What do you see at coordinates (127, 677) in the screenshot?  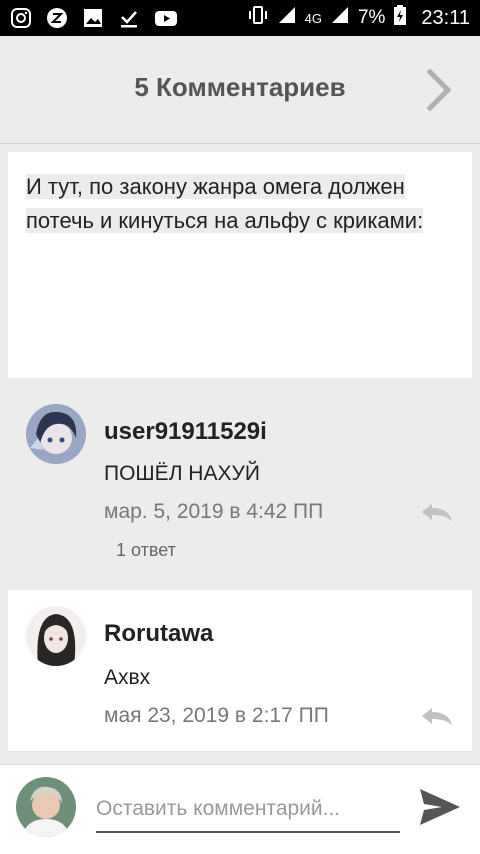 I see `comment-text: Ахвх` at bounding box center [127, 677].